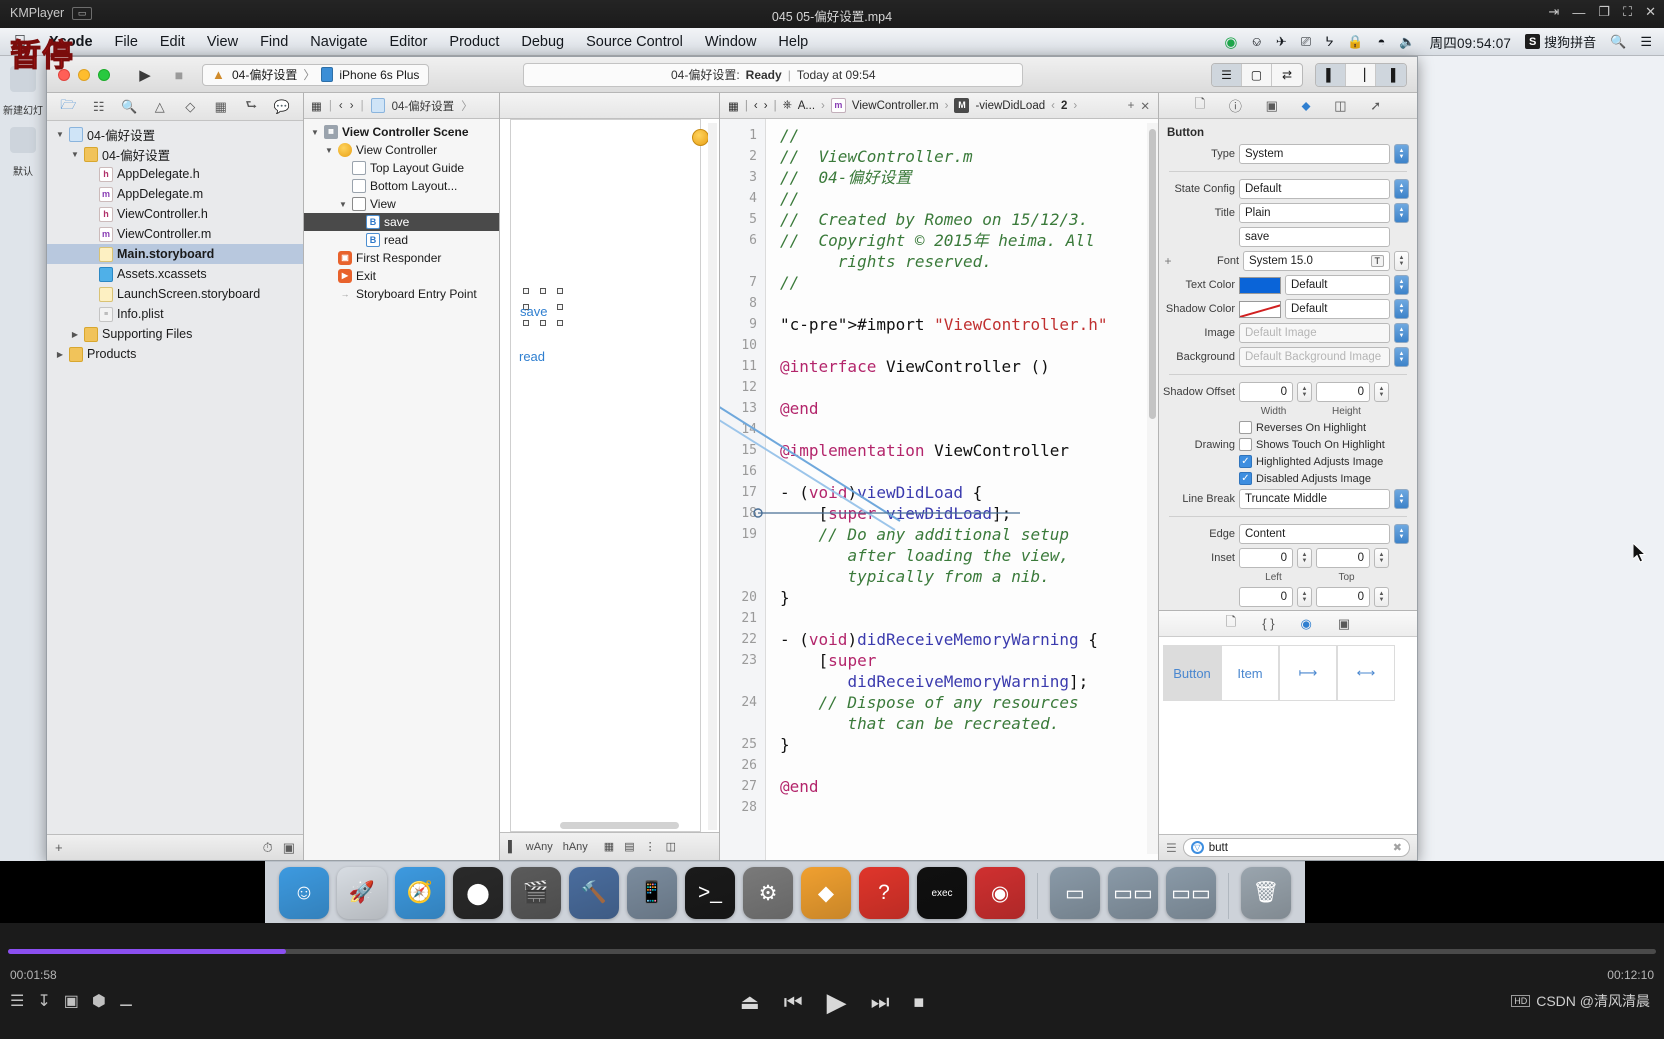 The image size is (1664, 1039). Describe the element at coordinates (341, 106) in the screenshot. I see `back-button: ‹` at that location.